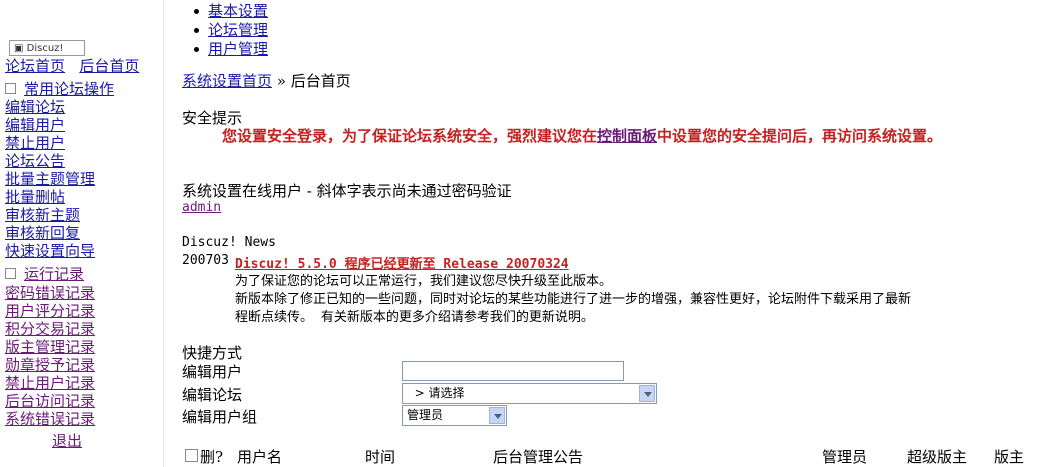  I want to click on sidebar-item-link: 批量删帖, so click(35, 197).